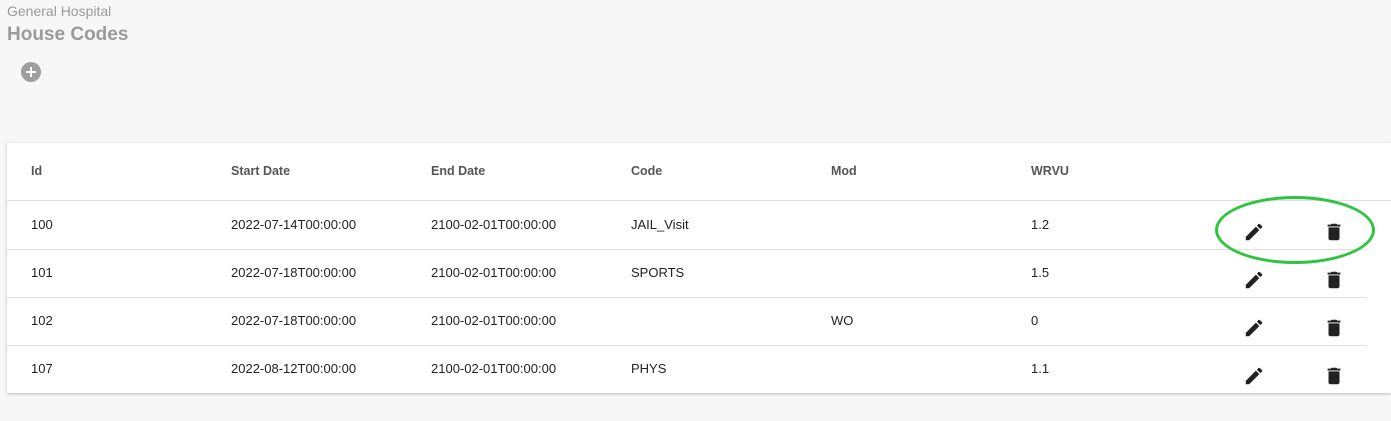 Image resolution: width=1391 pixels, height=421 pixels. Describe the element at coordinates (1040, 368) in the screenshot. I see `cell-wrvu: 1.1` at that location.